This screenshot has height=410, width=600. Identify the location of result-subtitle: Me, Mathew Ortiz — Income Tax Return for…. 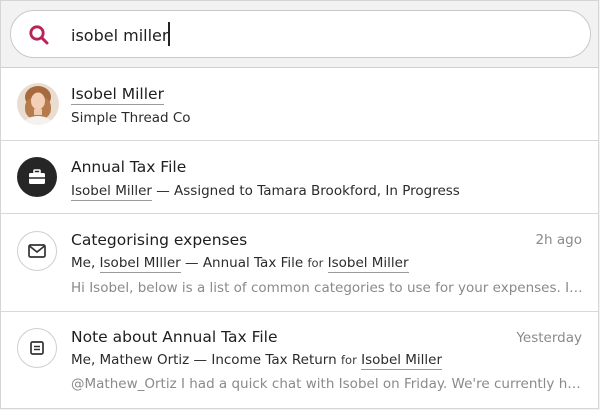
(257, 361).